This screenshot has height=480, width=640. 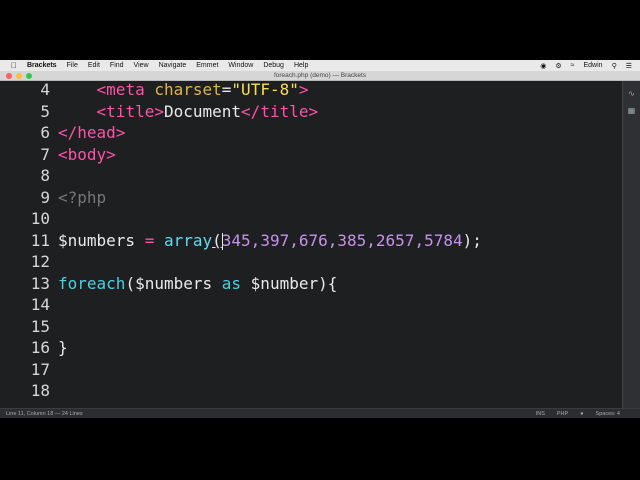 I want to click on line-number: 17, so click(x=40, y=369).